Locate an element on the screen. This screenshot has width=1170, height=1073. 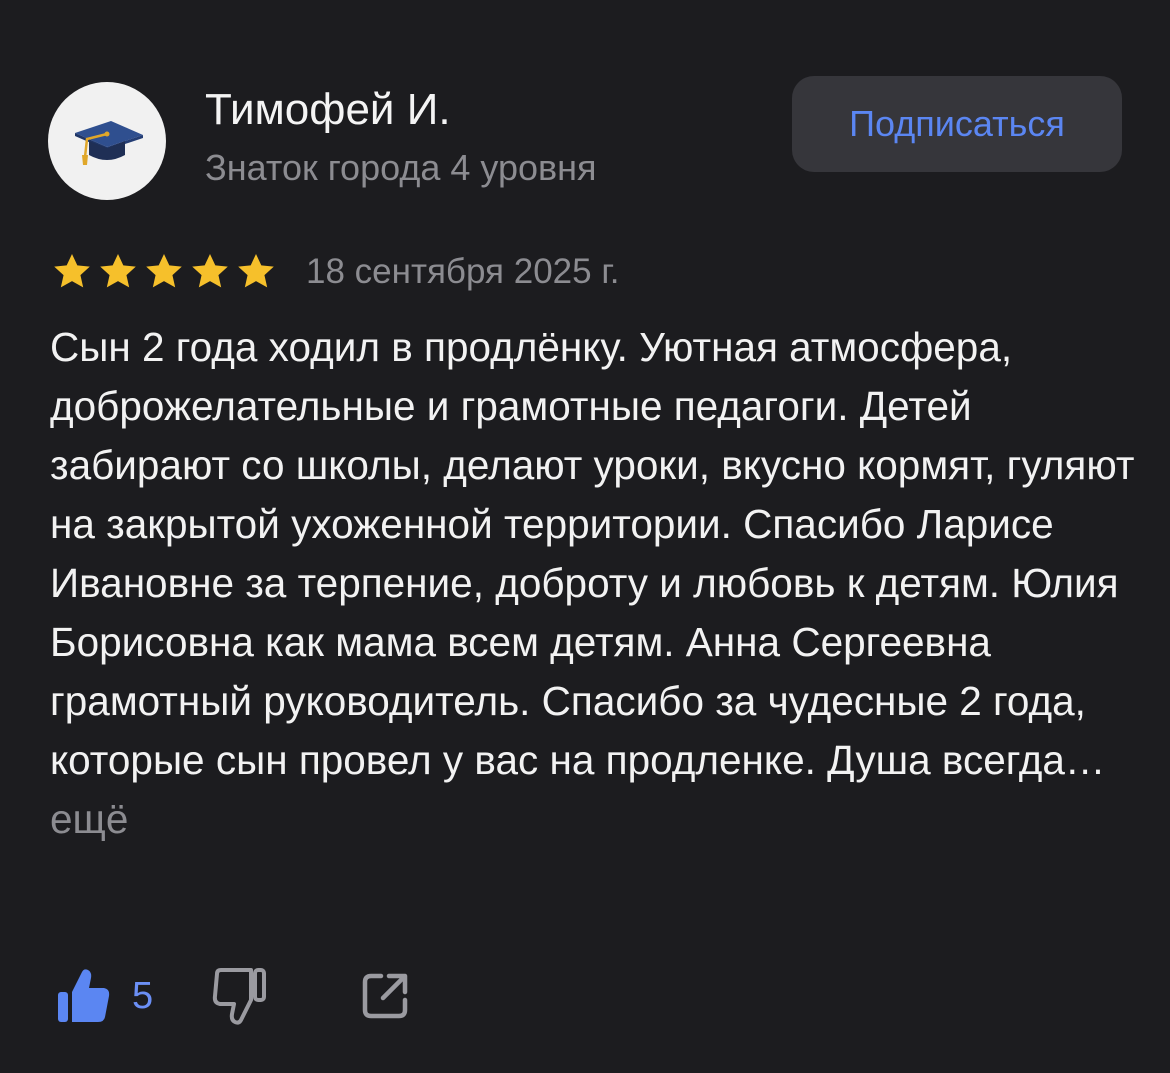
like-button: 5 is located at coordinates (104, 996).